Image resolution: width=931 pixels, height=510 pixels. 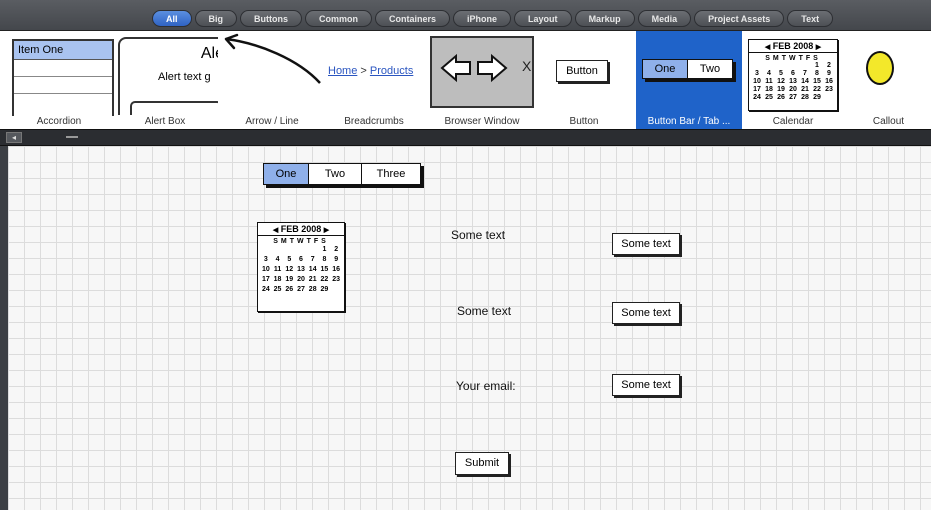 What do you see at coordinates (172, 18) in the screenshot?
I see `category-tab-all: All` at bounding box center [172, 18].